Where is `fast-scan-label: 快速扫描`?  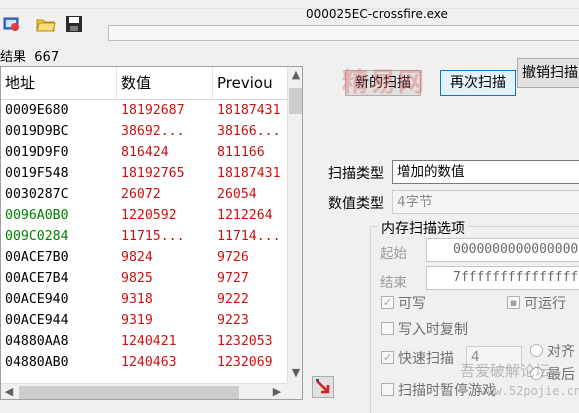 fast-scan-label: 快速扫描 is located at coordinates (426, 359).